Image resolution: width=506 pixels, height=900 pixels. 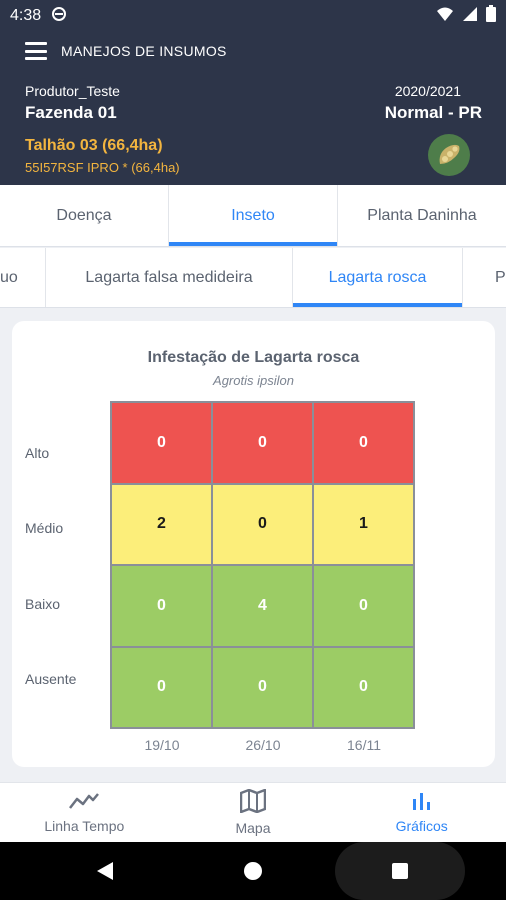 What do you see at coordinates (253, 357) in the screenshot?
I see `chart-title: Infestação de Lagarta rosca` at bounding box center [253, 357].